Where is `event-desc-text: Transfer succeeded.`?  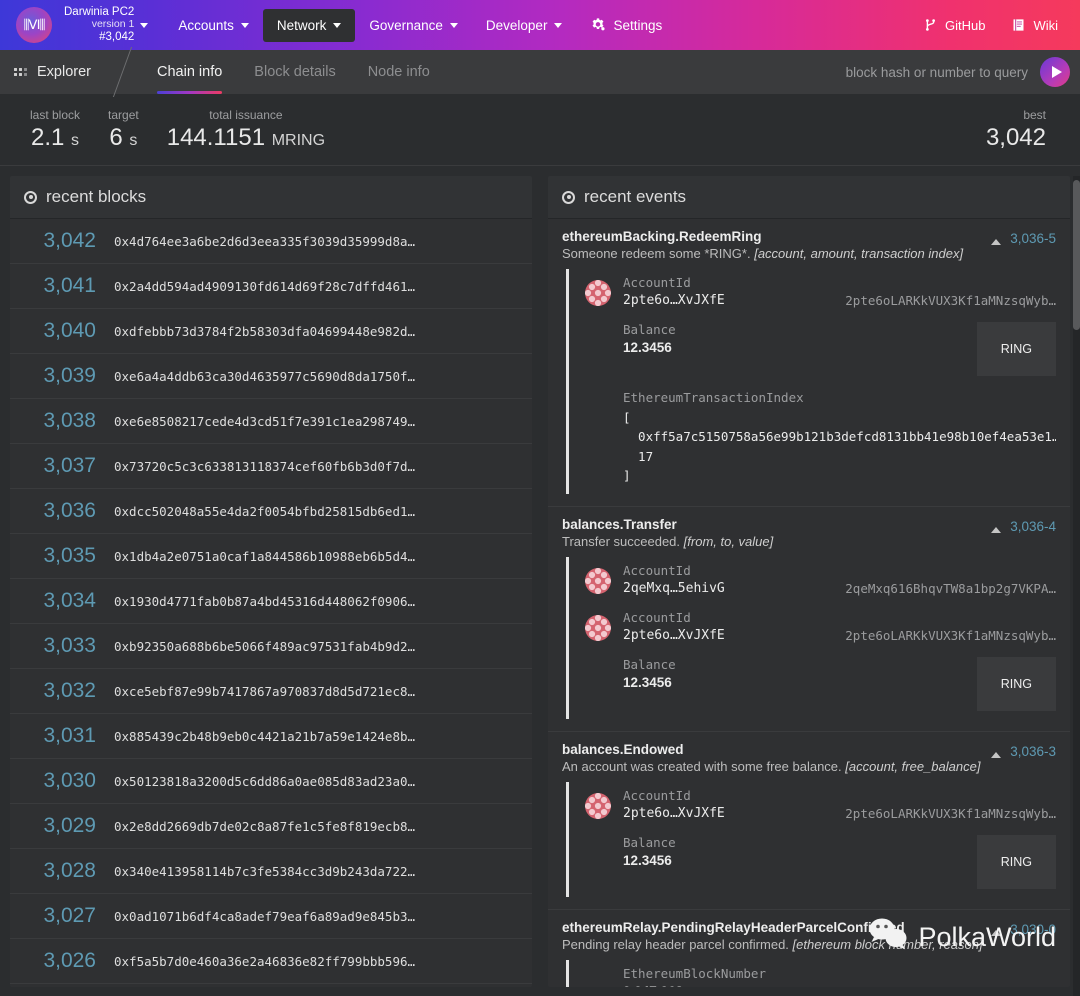 event-desc-text: Transfer succeeded. is located at coordinates (621, 541).